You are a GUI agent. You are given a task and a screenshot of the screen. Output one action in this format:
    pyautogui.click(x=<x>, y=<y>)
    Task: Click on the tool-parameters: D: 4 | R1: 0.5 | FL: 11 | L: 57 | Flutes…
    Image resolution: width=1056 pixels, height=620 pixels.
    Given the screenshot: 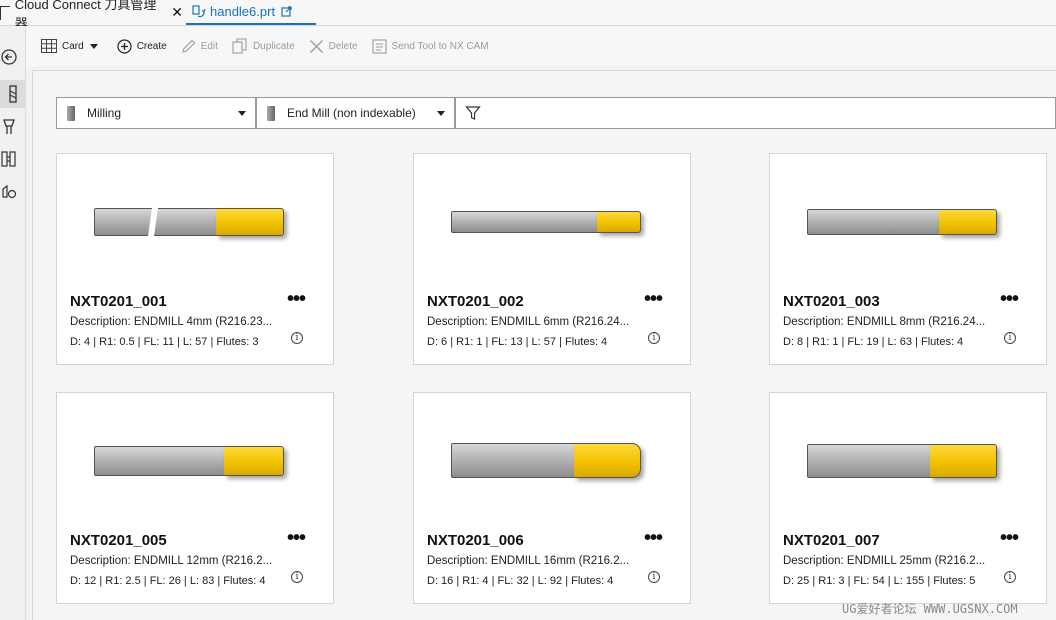 What is the action you would take?
    pyautogui.click(x=164, y=342)
    